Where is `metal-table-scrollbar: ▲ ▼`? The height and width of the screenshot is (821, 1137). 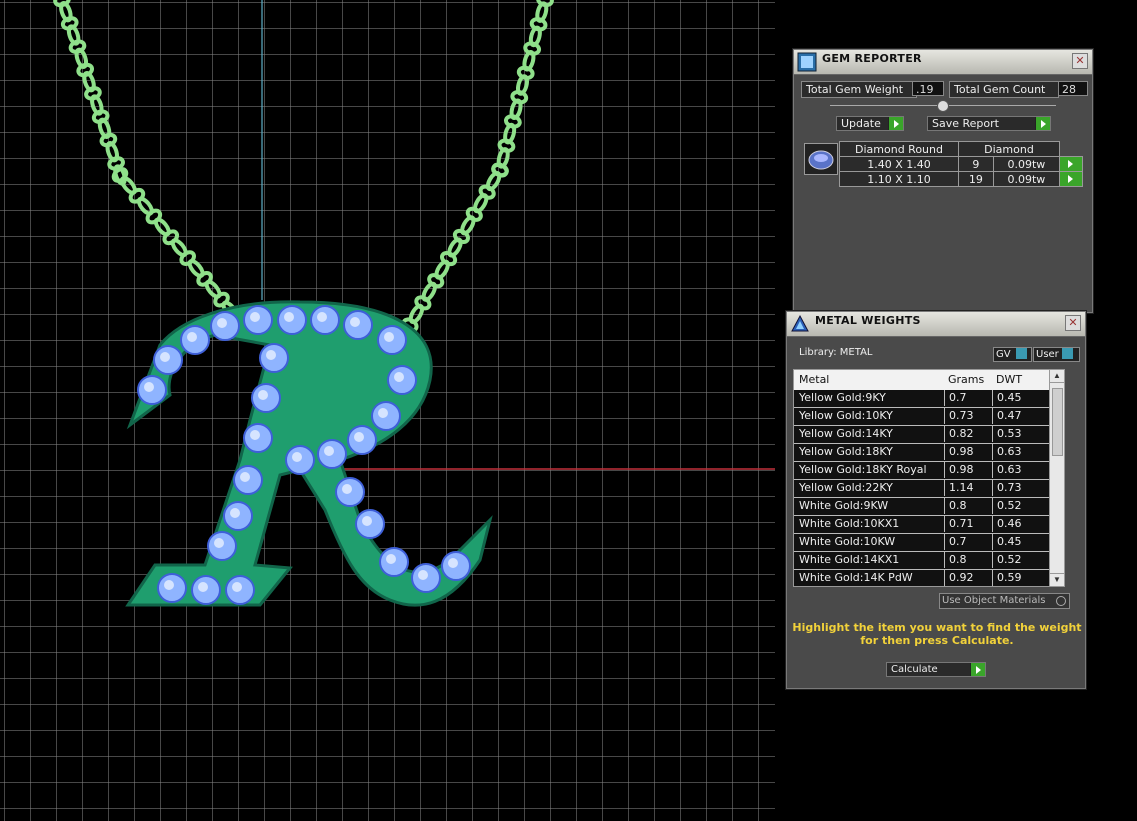
metal-table-scrollbar: ▲ ▼ is located at coordinates (1056, 478).